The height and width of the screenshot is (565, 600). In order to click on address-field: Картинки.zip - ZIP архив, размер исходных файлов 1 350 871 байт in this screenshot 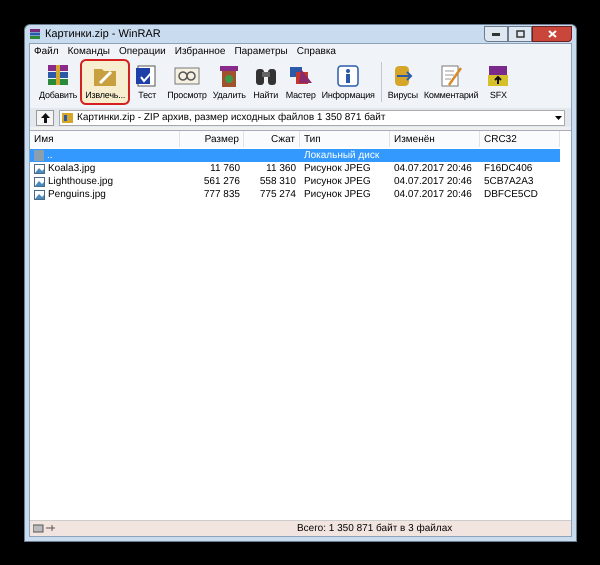, I will do `click(312, 118)`.